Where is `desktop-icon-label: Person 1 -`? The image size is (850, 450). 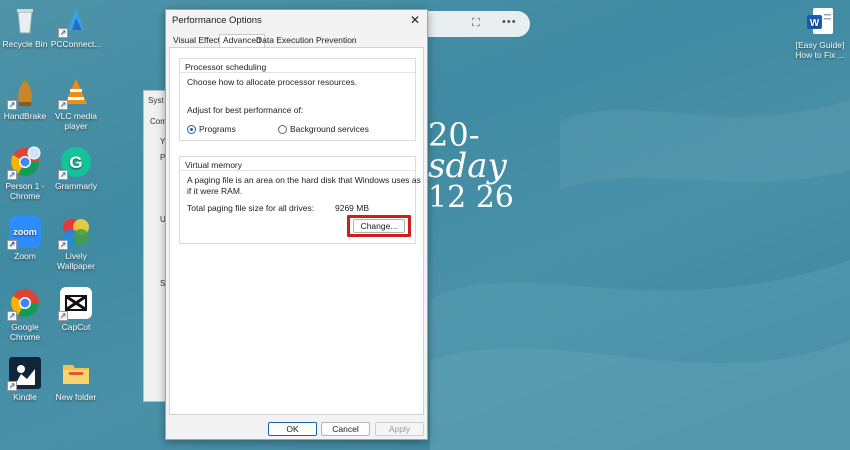
desktop-icon-label: Person 1 - is located at coordinates (25, 186).